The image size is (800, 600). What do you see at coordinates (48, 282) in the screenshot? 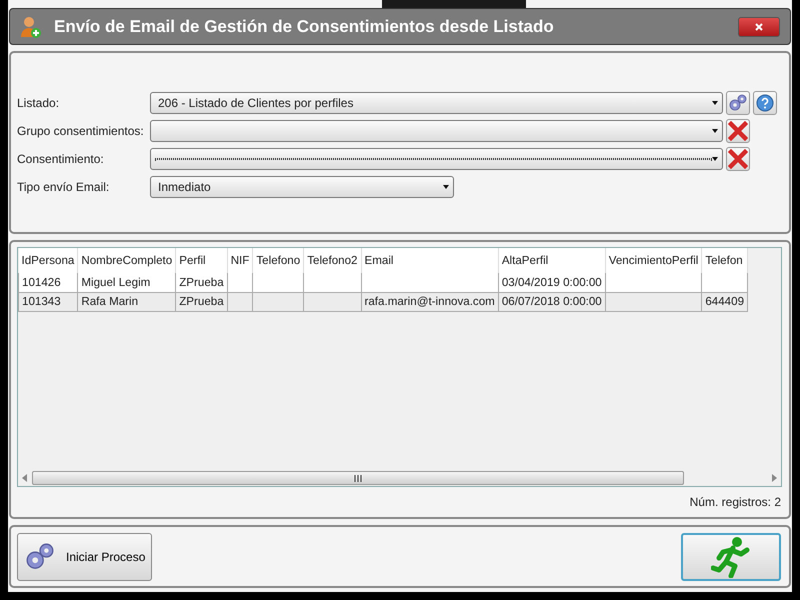
I see `table-cell: 101426` at bounding box center [48, 282].